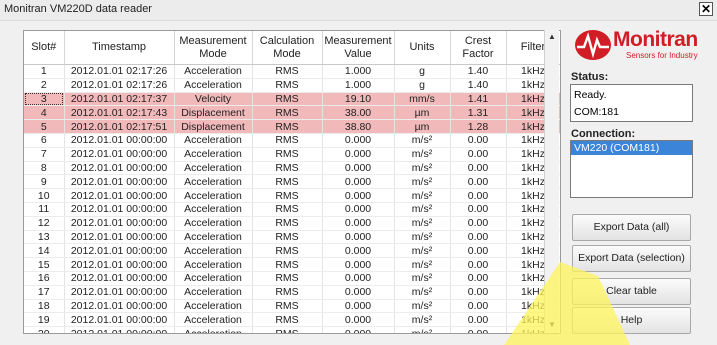  What do you see at coordinates (213, 113) in the screenshot?
I see `table-cell: Displacement` at bounding box center [213, 113].